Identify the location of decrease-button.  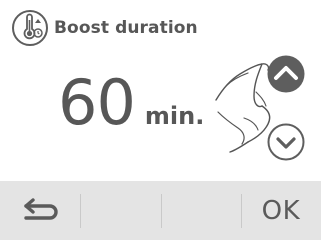
(286, 142).